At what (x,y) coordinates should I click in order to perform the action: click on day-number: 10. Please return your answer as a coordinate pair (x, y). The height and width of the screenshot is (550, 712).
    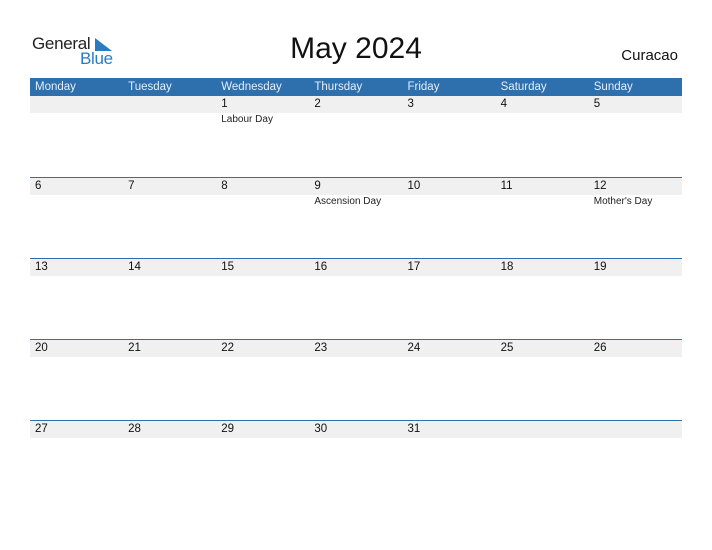
    Looking at the image, I should click on (414, 186).